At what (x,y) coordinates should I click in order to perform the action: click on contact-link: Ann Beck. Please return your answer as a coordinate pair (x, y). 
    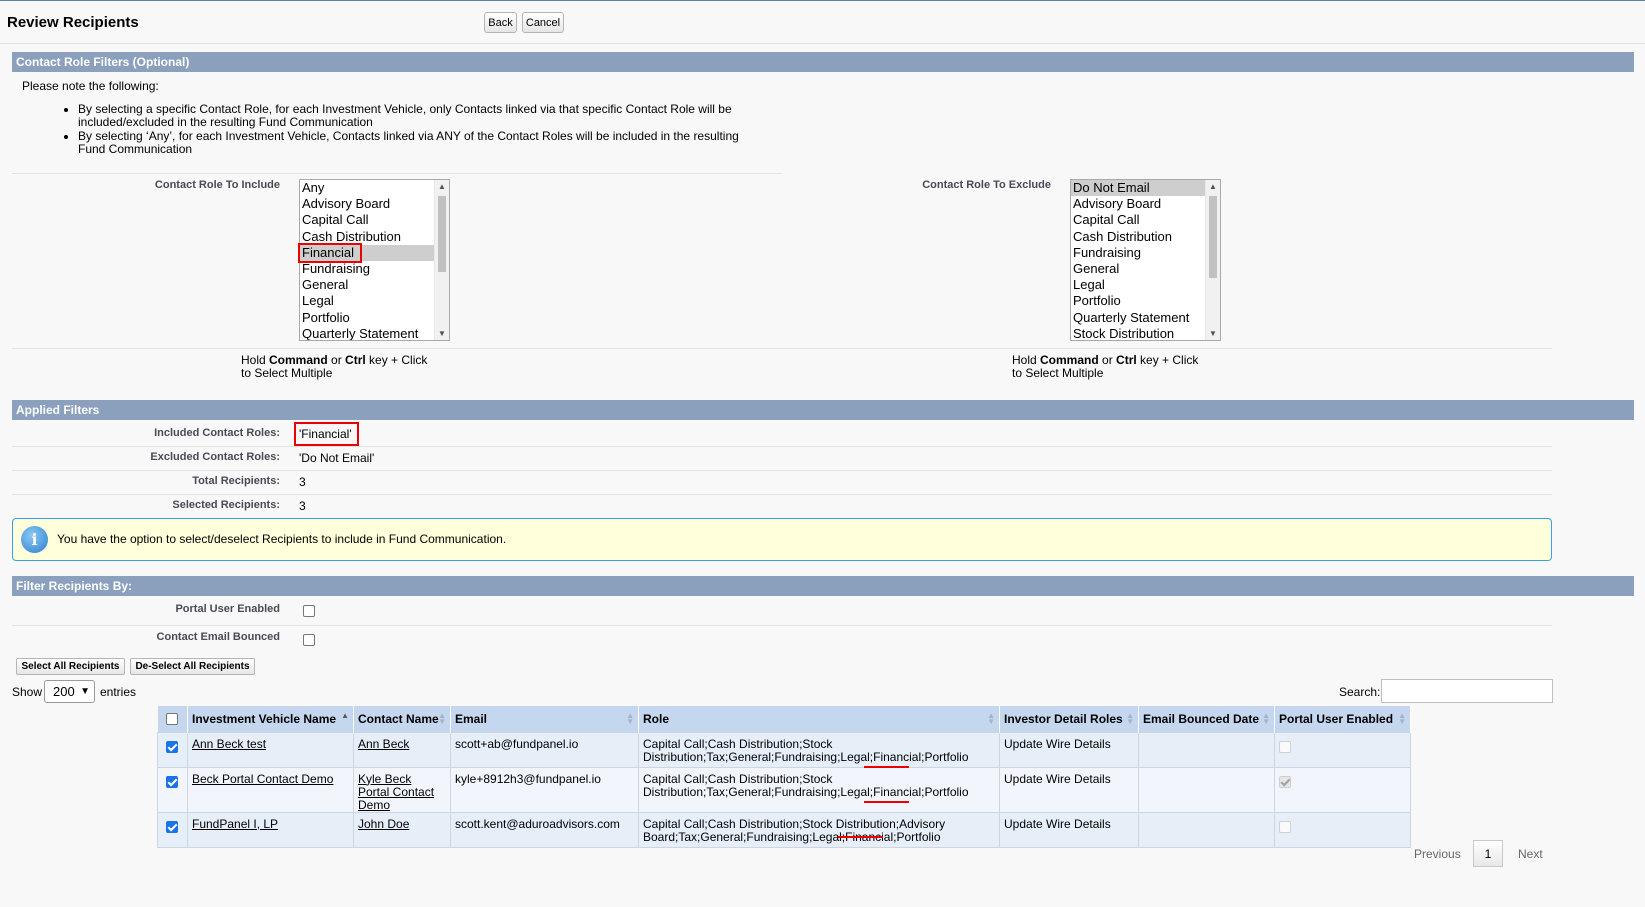
    Looking at the image, I should click on (383, 744).